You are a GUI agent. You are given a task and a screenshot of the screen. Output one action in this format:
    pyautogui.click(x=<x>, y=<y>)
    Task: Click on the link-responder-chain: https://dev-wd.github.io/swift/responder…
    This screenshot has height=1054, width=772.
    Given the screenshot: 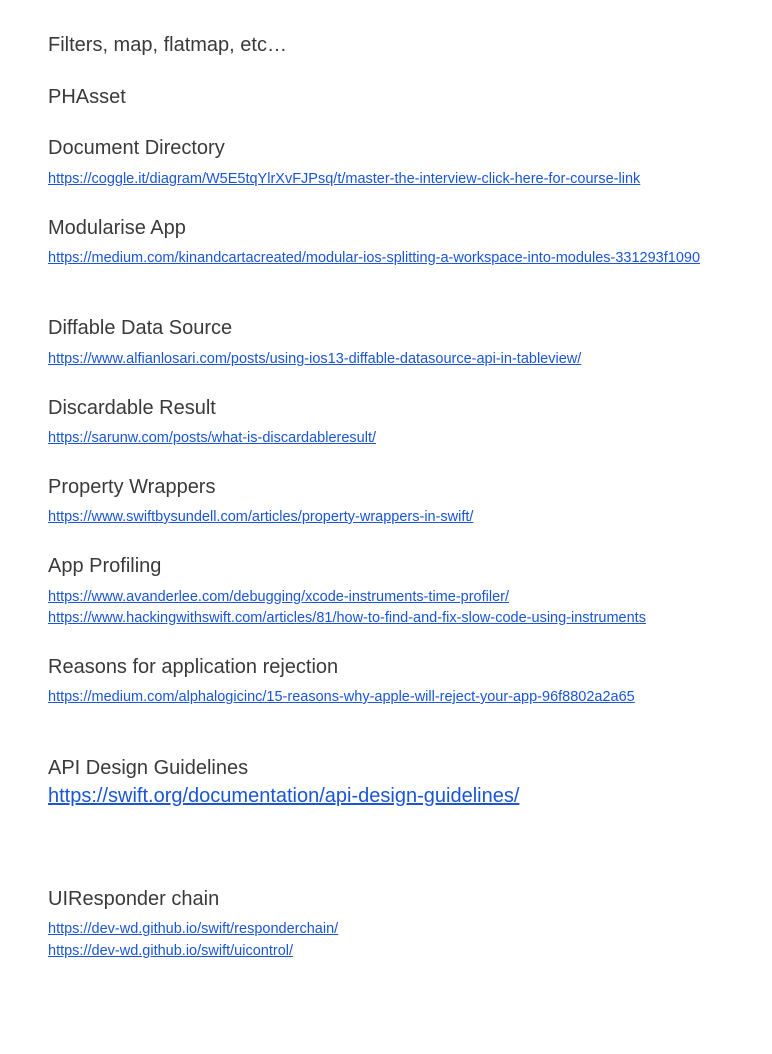 What is the action you would take?
    pyautogui.click(x=193, y=929)
    